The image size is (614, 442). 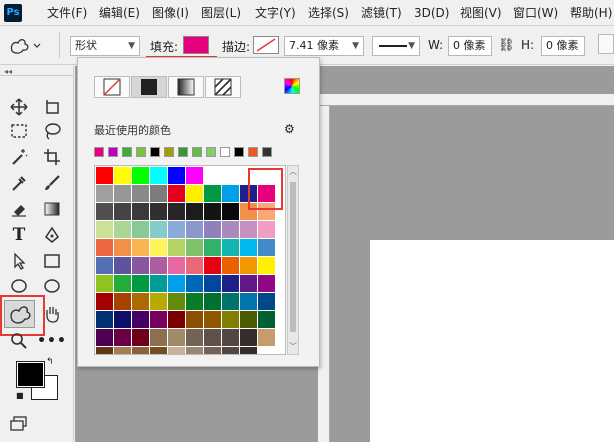 What do you see at coordinates (470, 46) in the screenshot?
I see `width-field: 0 像素` at bounding box center [470, 46].